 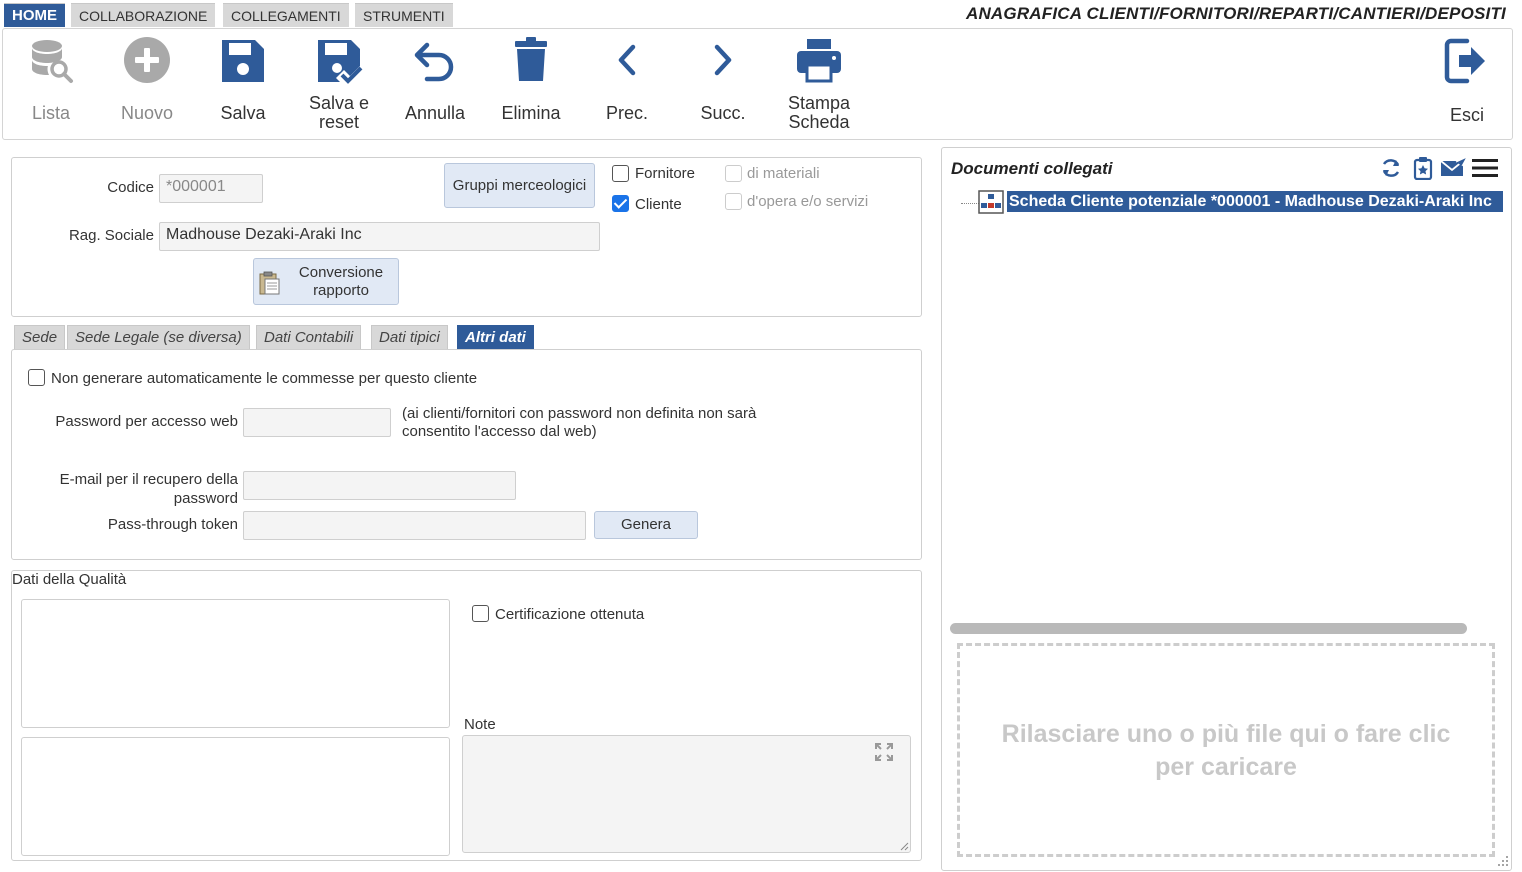 What do you see at coordinates (243, 113) in the screenshot?
I see `salva-label: Salva` at bounding box center [243, 113].